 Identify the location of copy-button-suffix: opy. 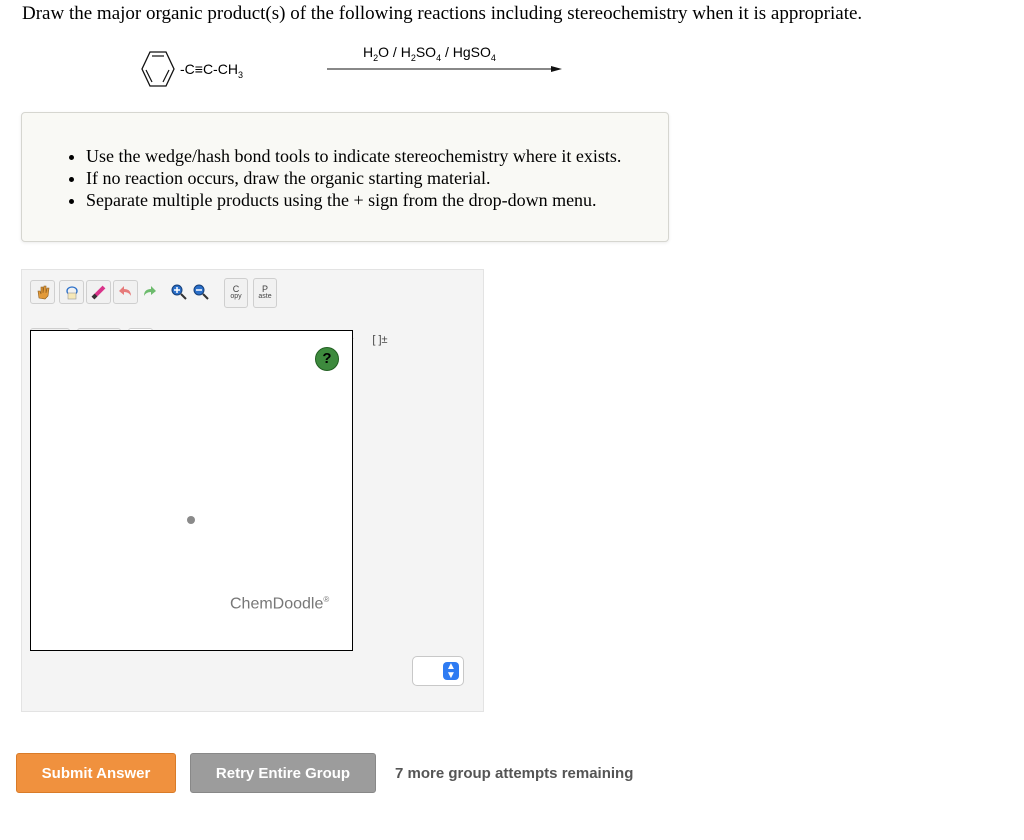
(236, 296).